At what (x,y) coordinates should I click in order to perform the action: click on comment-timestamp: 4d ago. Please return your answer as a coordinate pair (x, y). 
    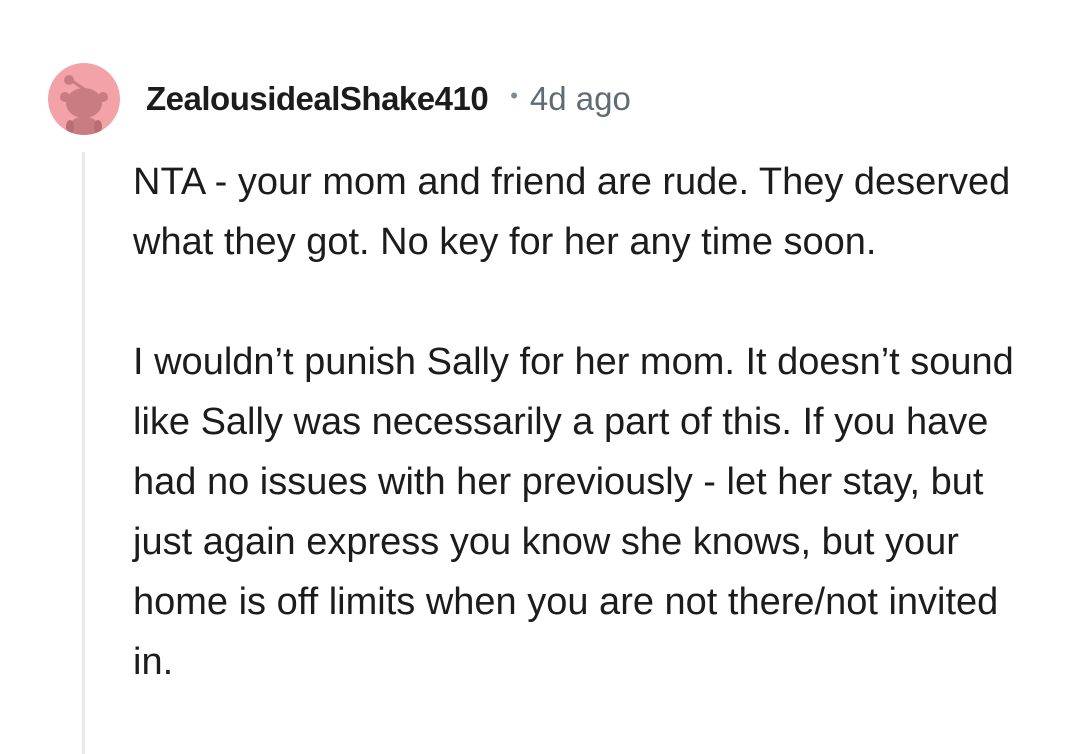
    Looking at the image, I should click on (580, 98).